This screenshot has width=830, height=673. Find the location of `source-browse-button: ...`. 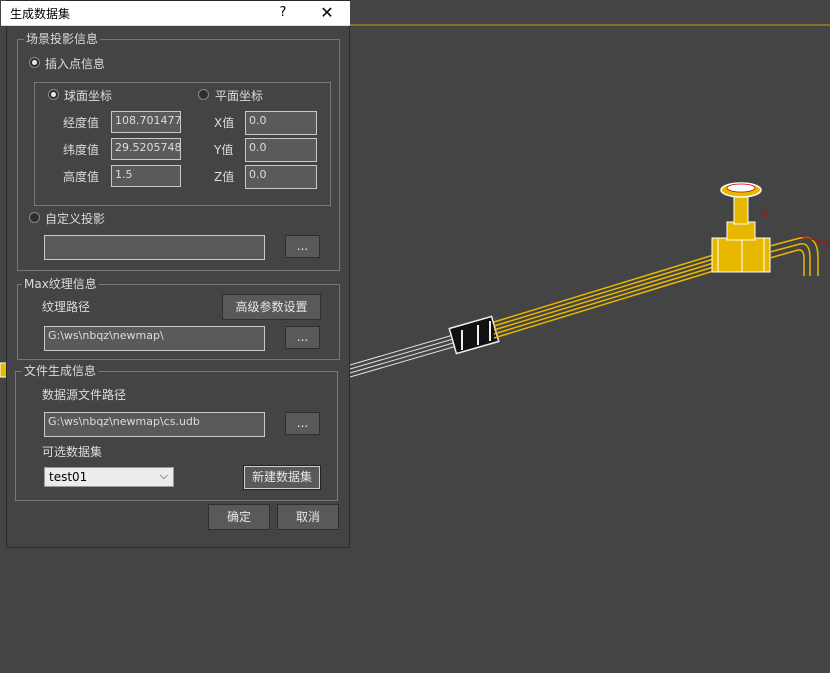

source-browse-button: ... is located at coordinates (302, 423).